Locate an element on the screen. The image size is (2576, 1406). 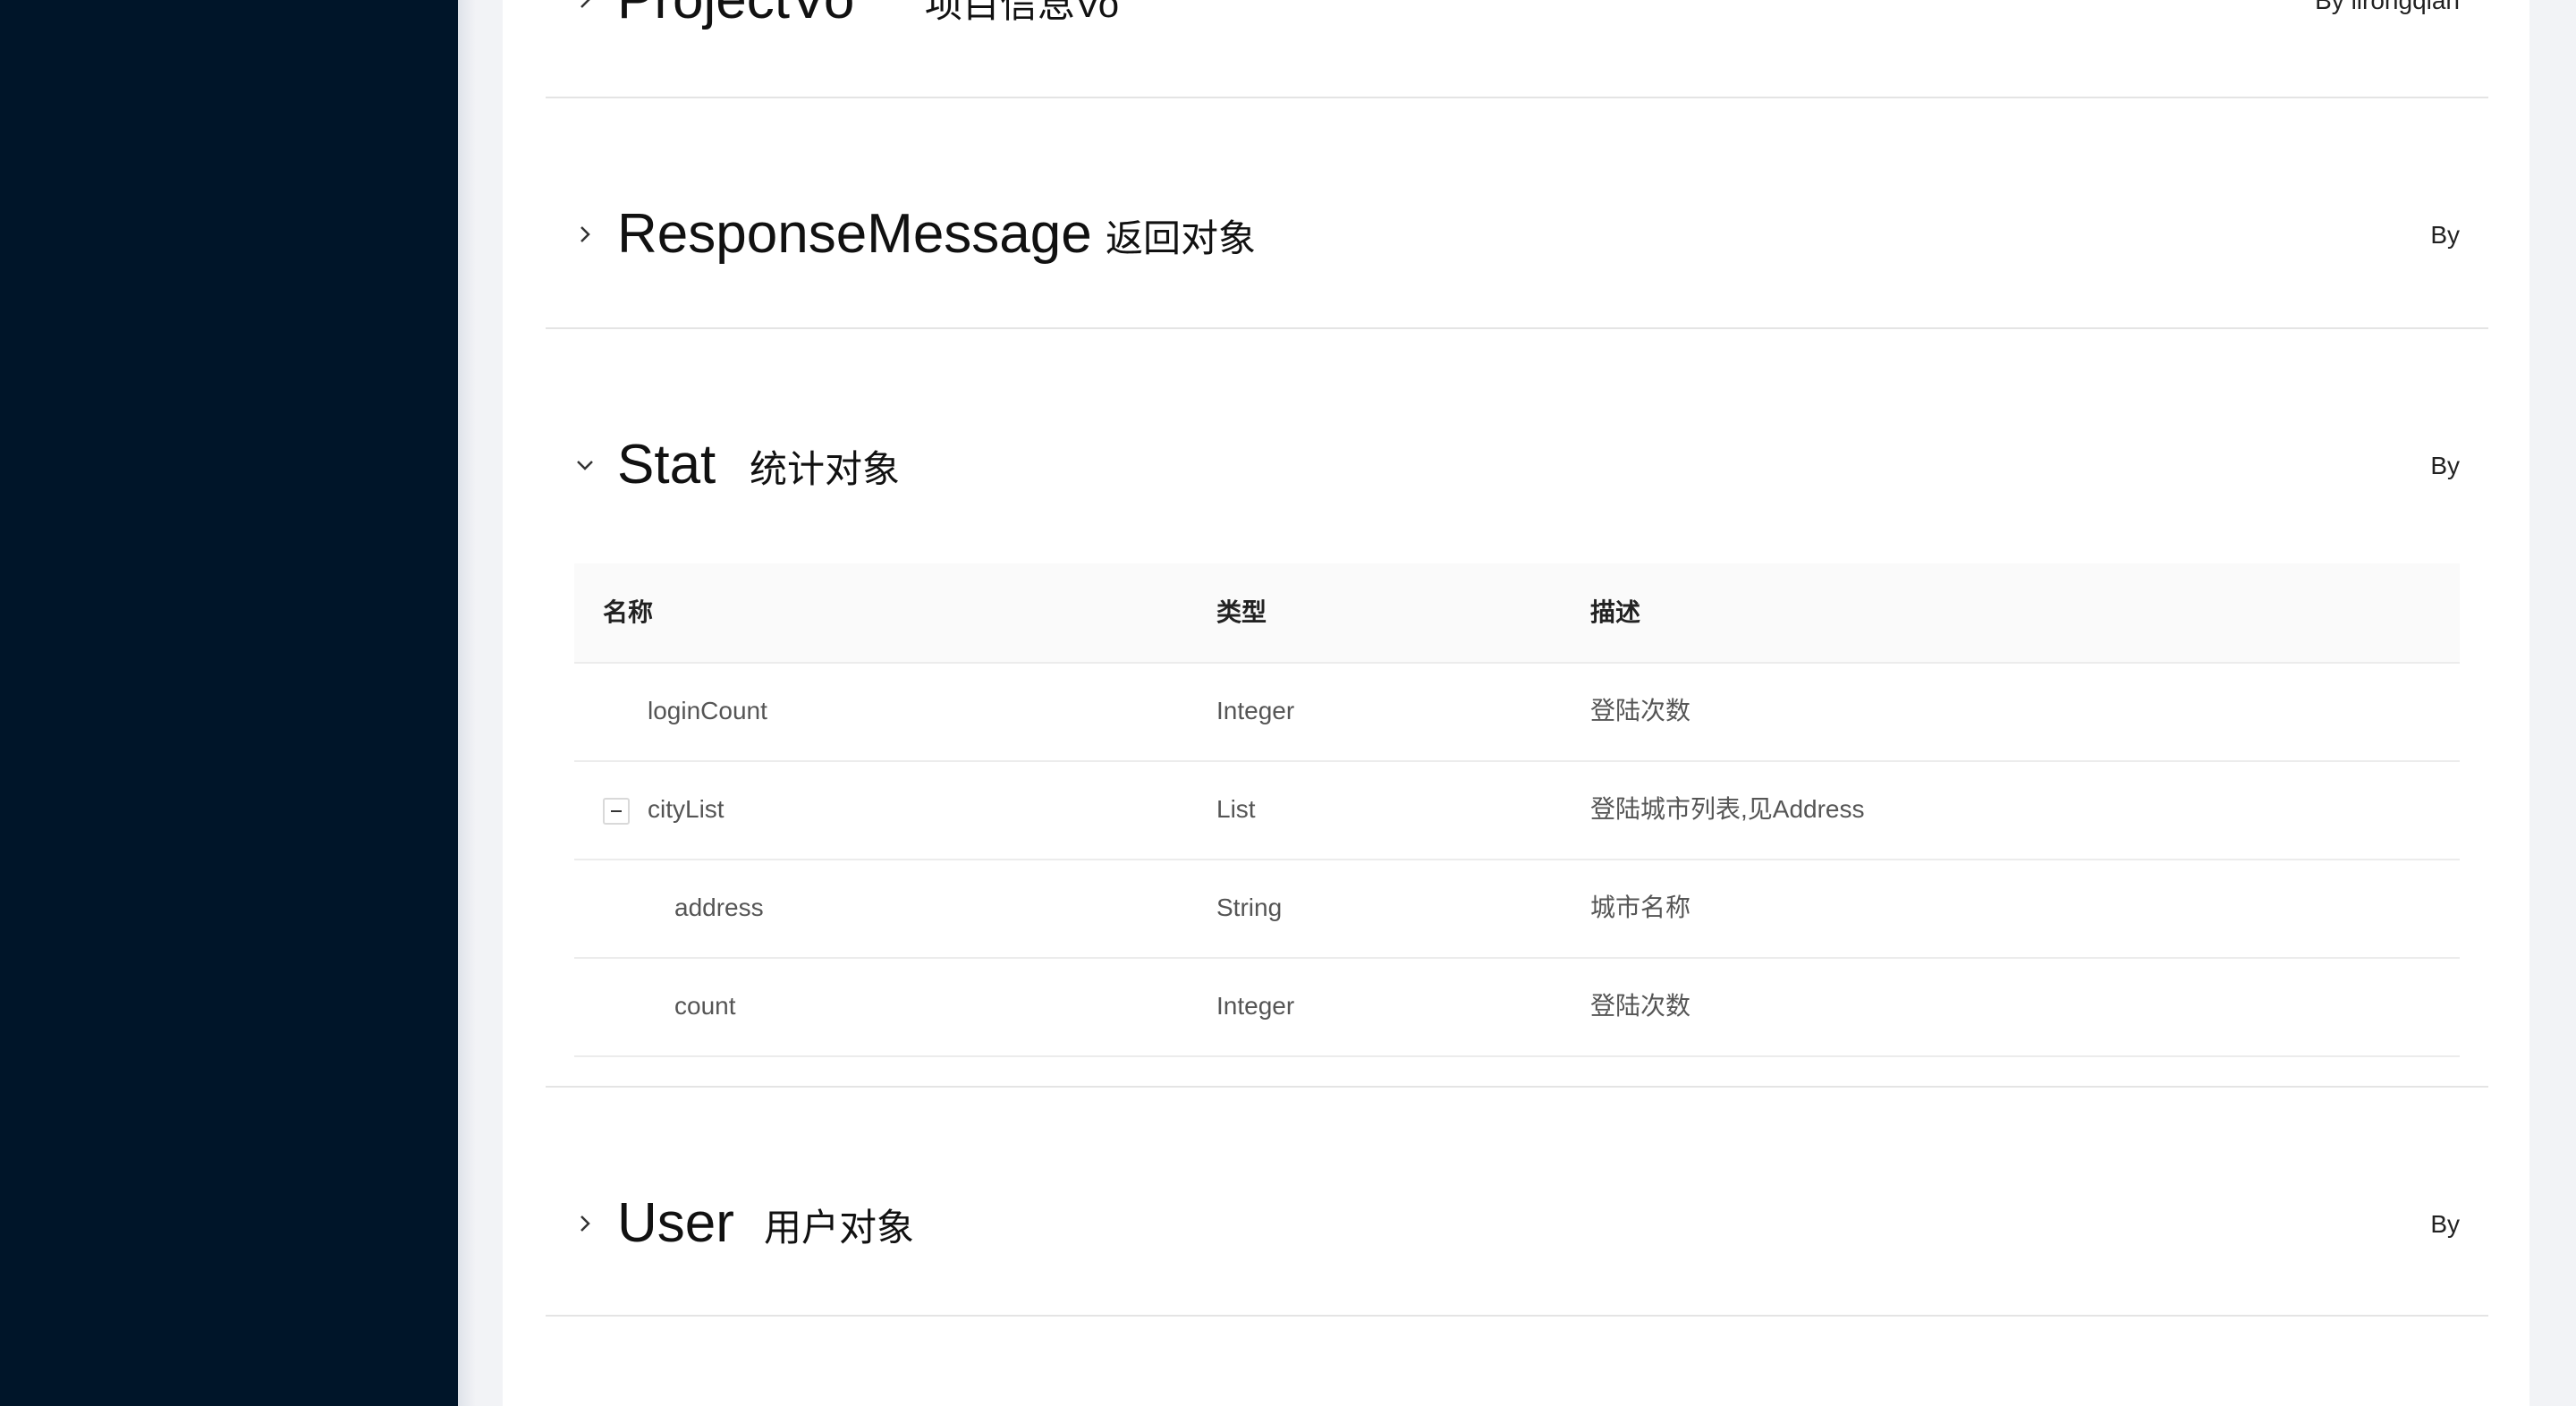
field-name: count is located at coordinates (705, 1006).